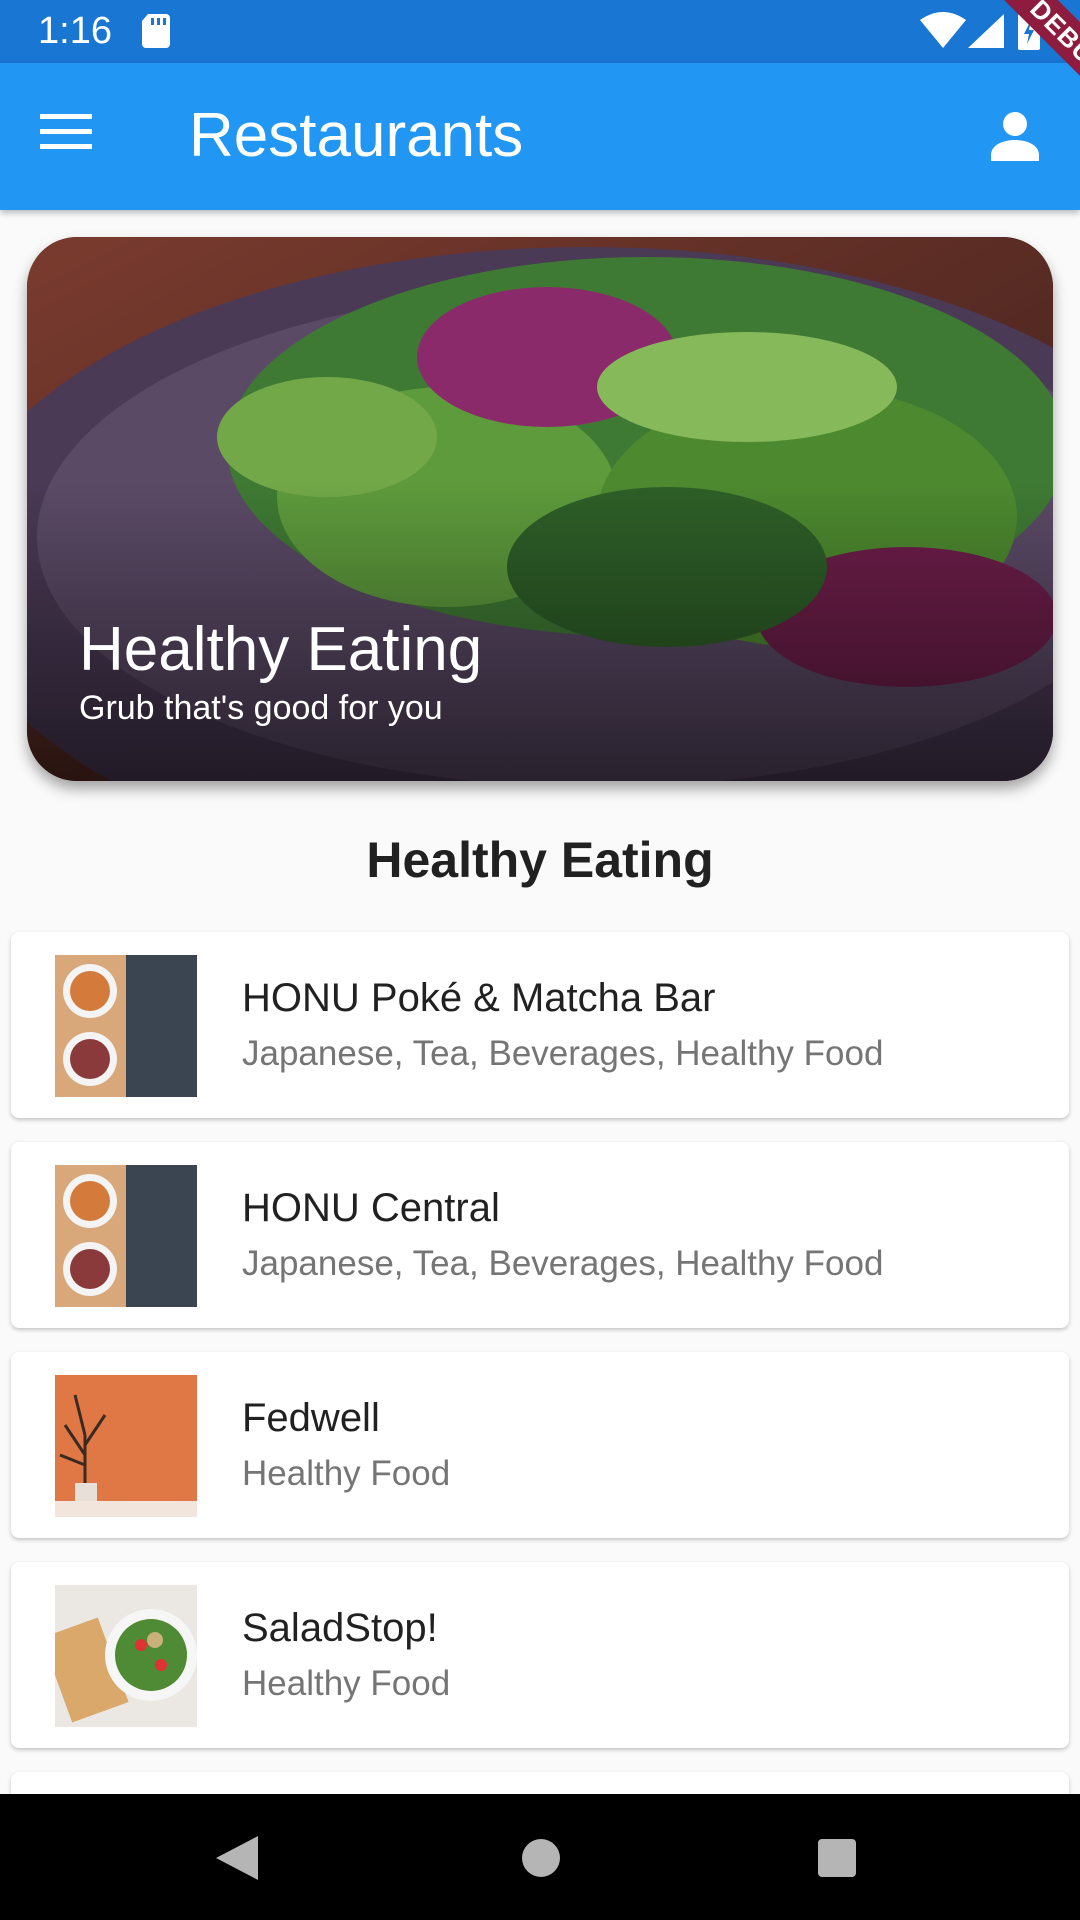 The image size is (1080, 1920). Describe the element at coordinates (156, 31) in the screenshot. I see `sd-card-icon` at that location.